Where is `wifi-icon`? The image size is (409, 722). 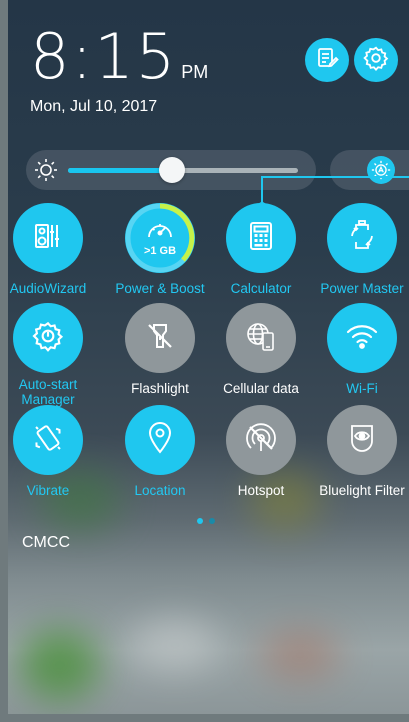
wifi-icon is located at coordinates (362, 338).